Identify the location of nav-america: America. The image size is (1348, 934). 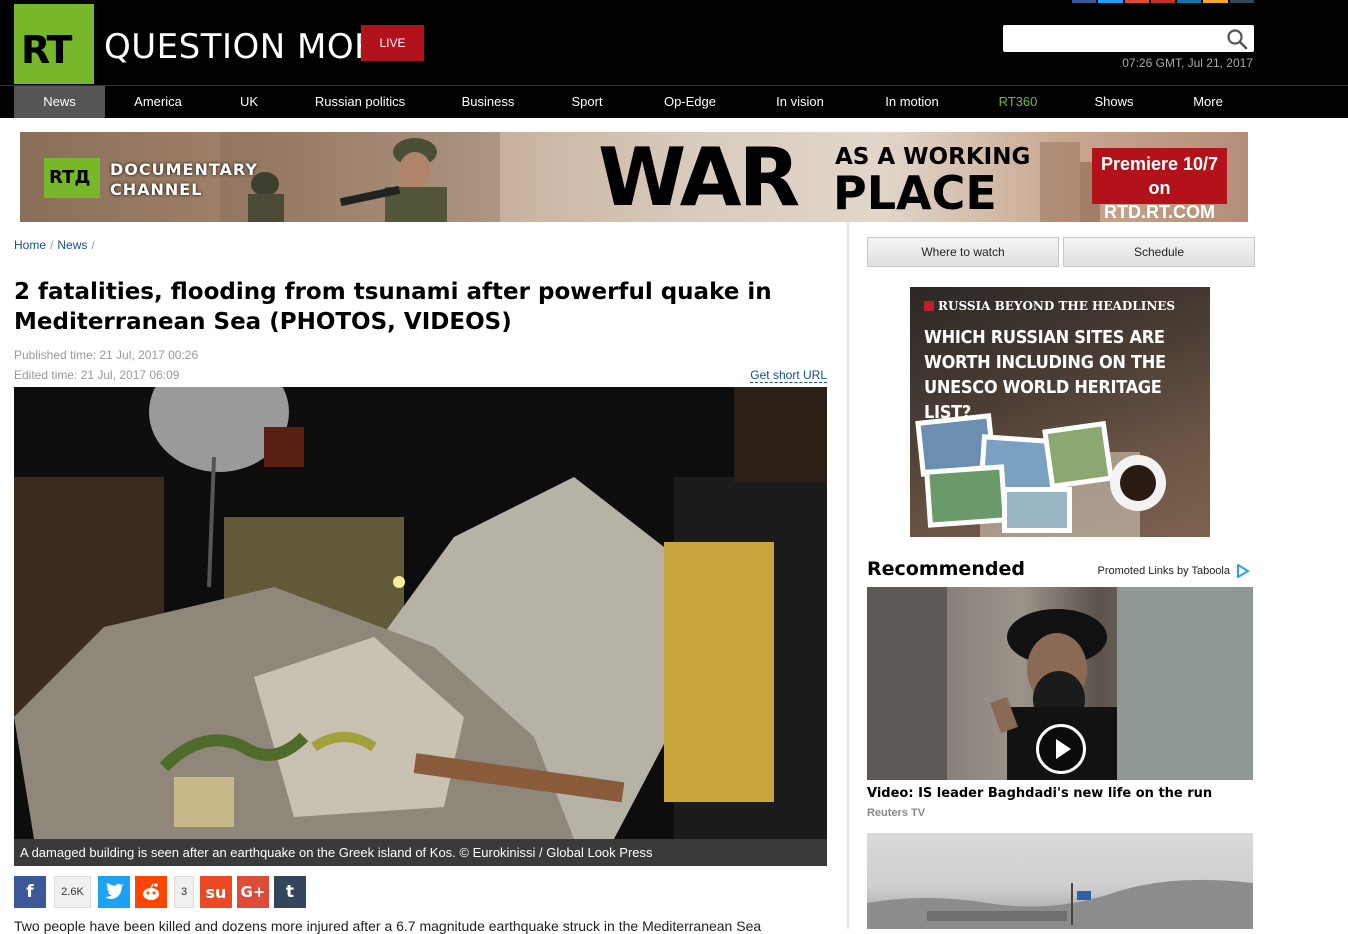
(158, 102).